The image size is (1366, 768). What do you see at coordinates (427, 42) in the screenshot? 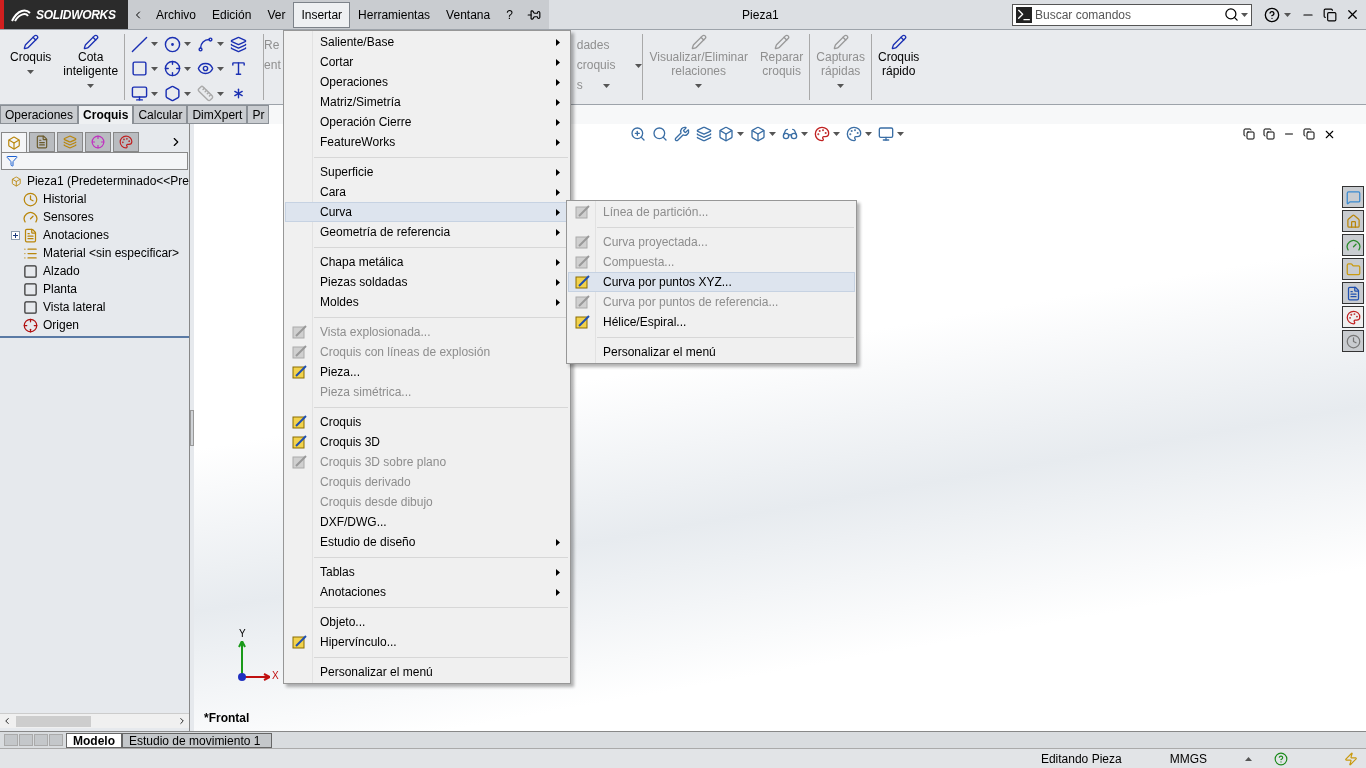
I see `menu-item: Saliente/Base` at bounding box center [427, 42].